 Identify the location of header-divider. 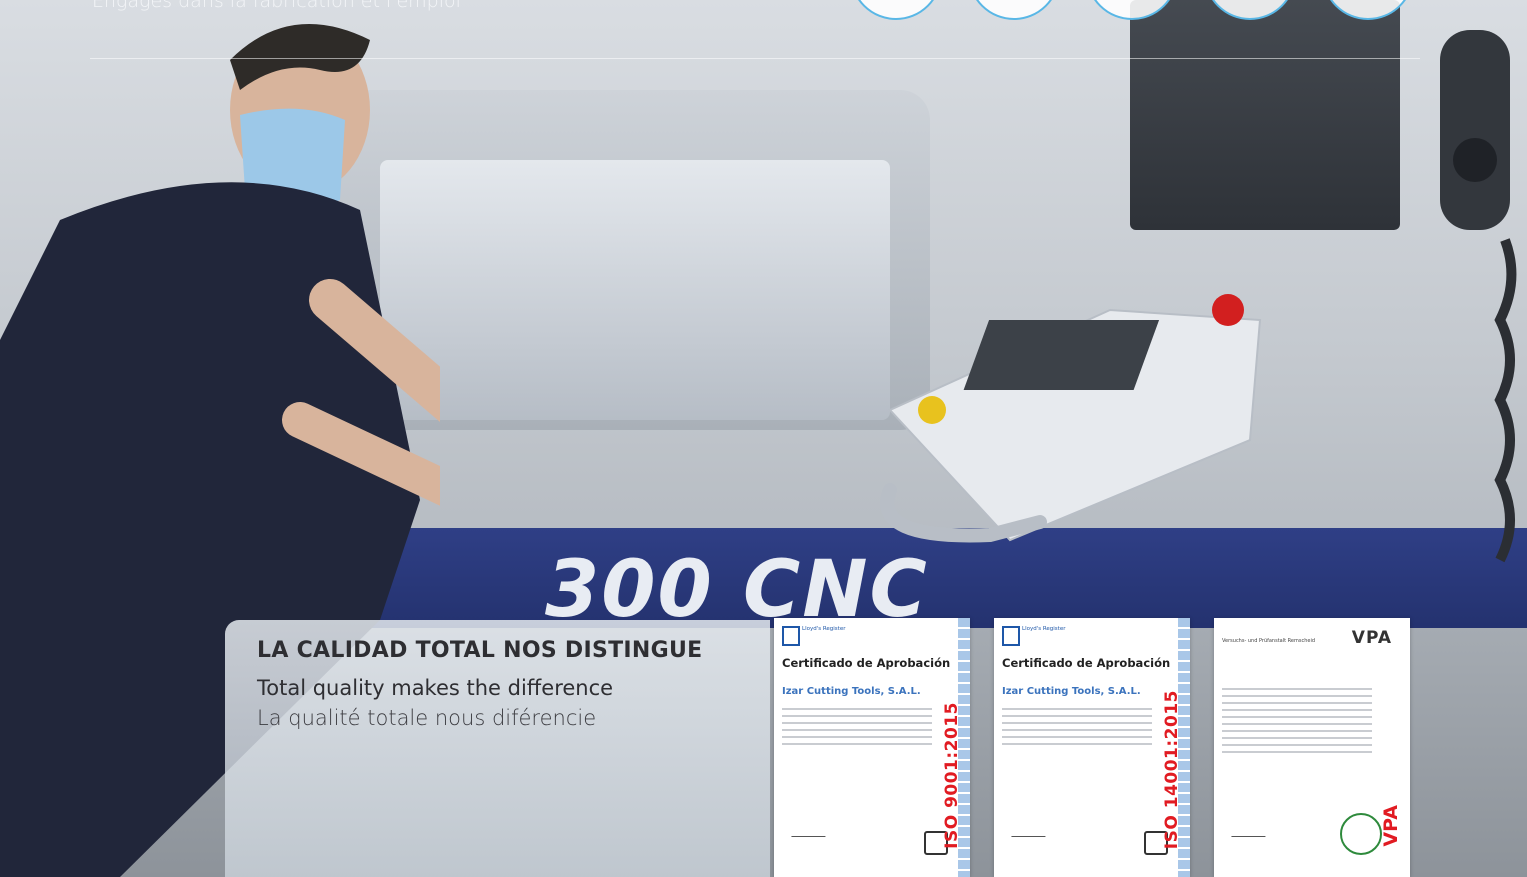
(755, 58).